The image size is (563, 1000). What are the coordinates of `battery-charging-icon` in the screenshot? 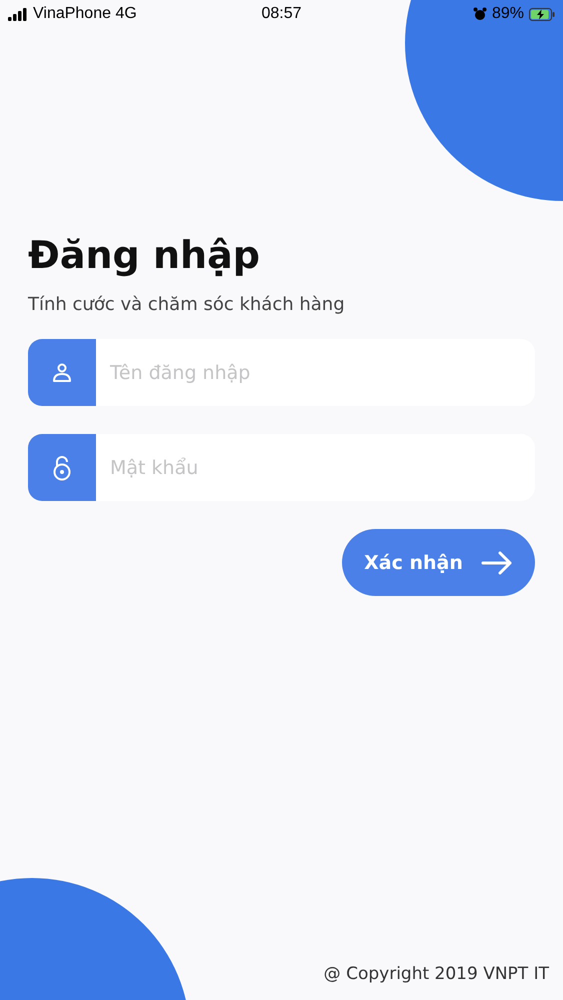 It's located at (541, 14).